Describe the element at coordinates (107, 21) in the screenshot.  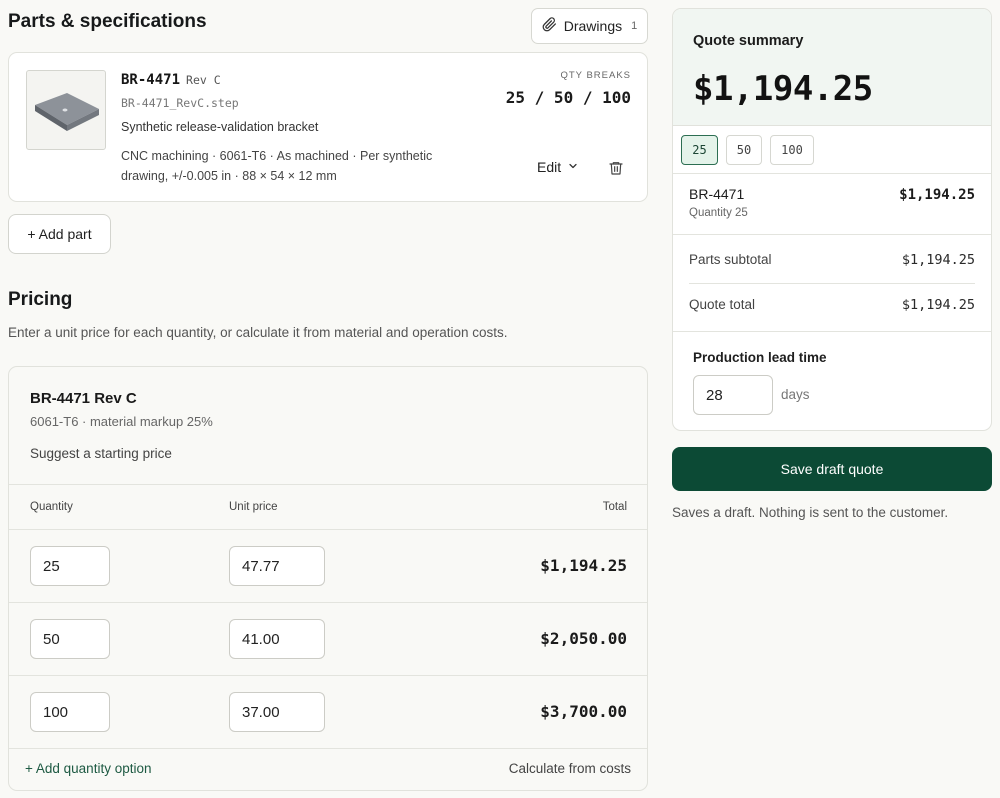
I see `parts-section-title: Parts & specifications` at that location.